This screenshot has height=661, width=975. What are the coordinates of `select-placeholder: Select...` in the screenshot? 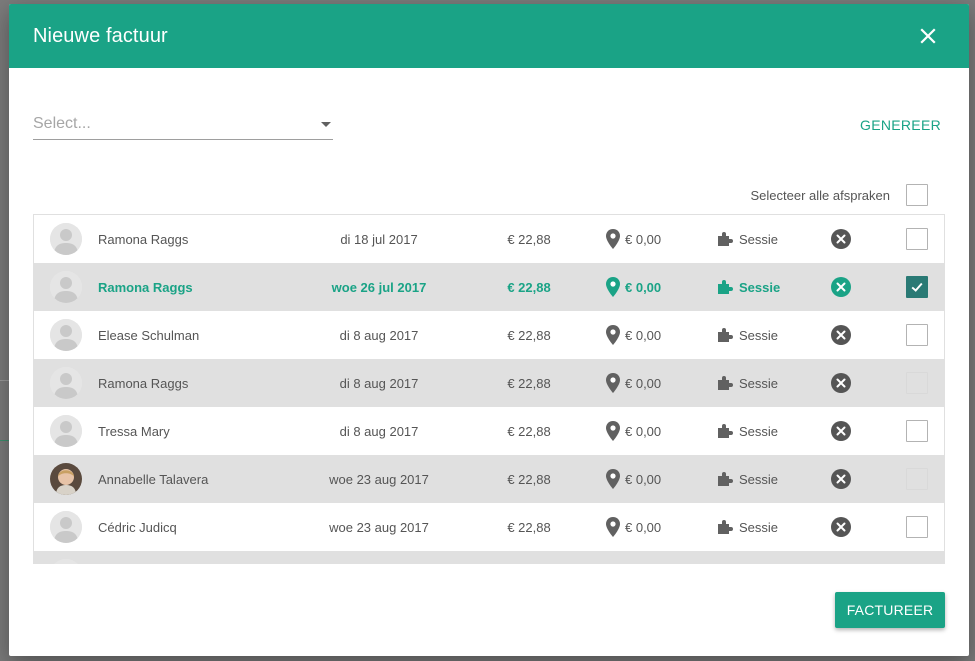 It's located at (62, 123).